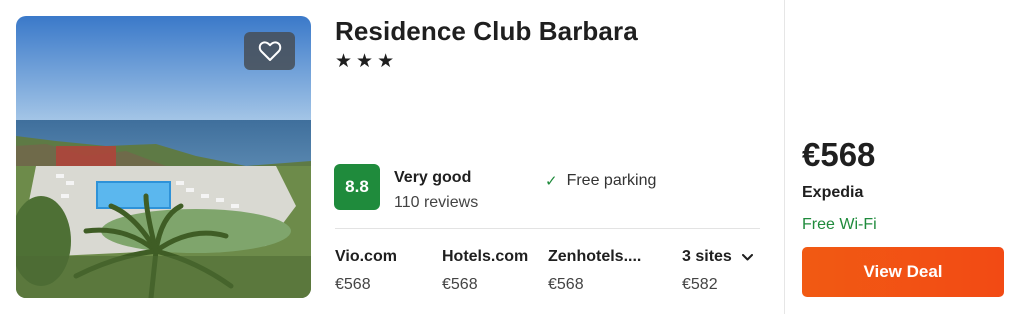 This screenshot has width=1024, height=314. Describe the element at coordinates (594, 271) in the screenshot. I see `site-offer: Zenhotels.... €568` at that location.